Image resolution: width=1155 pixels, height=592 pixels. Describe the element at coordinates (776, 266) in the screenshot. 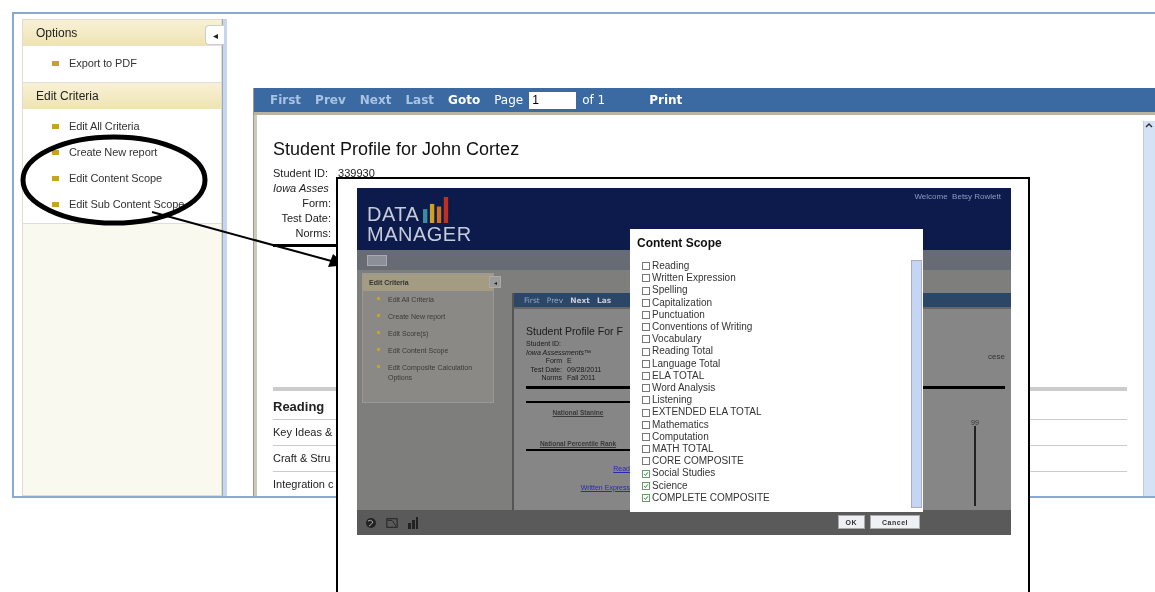

I see `checkbox-option: Reading` at that location.